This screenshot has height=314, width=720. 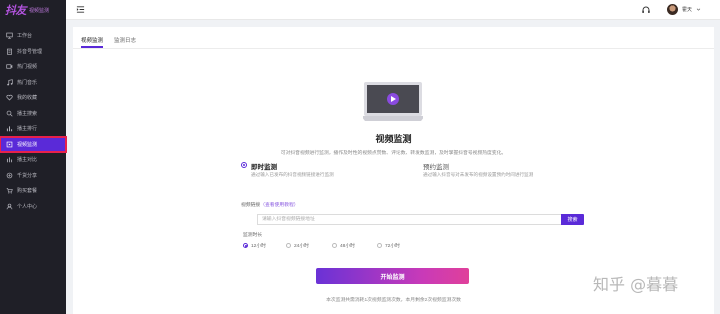 What do you see at coordinates (279, 205) in the screenshot?
I see `tutorial-link: （查看使用教程）` at bounding box center [279, 205].